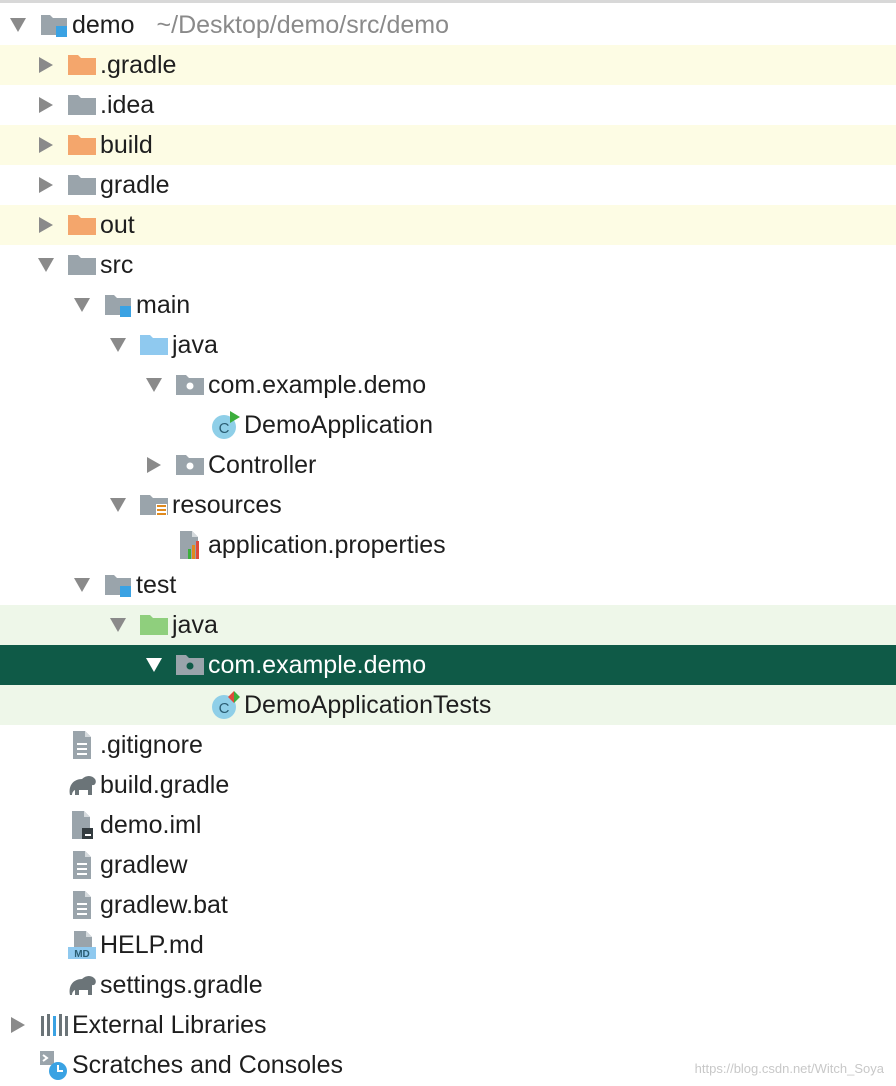 Image resolution: width=896 pixels, height=1086 pixels. Describe the element at coordinates (327, 544) in the screenshot. I see `application-properties-label: application.properties` at that location.